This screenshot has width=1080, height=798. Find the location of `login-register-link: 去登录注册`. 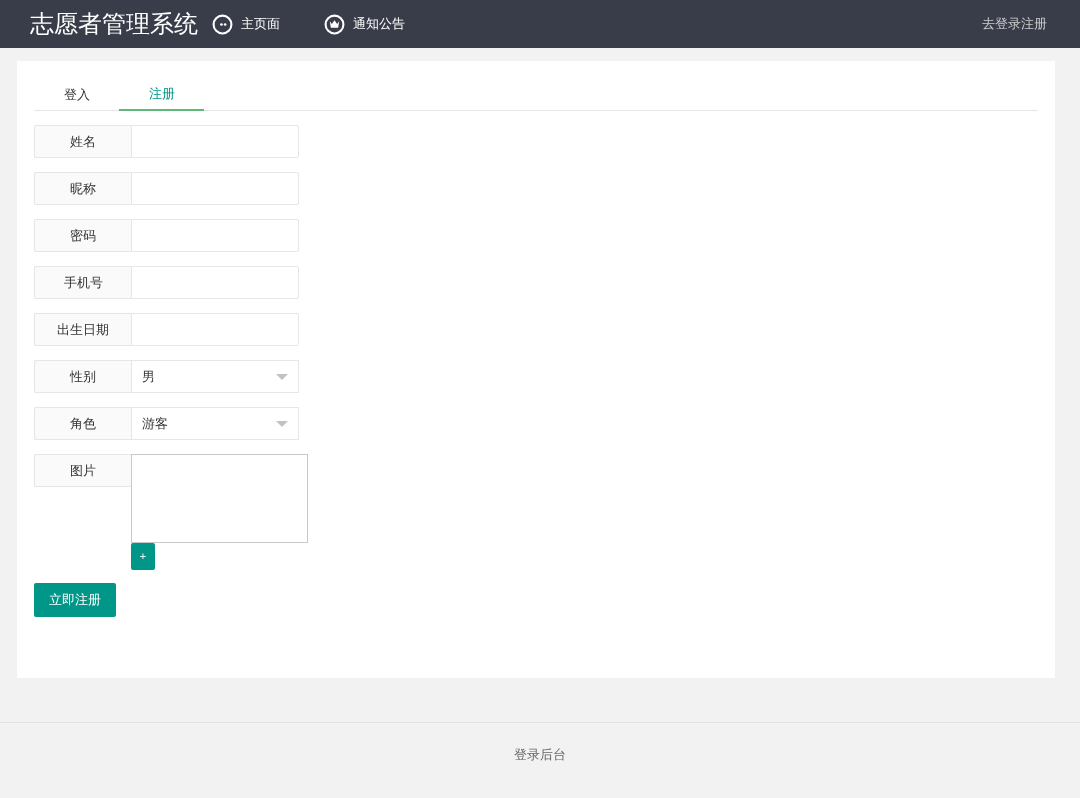

login-register-link: 去登录注册 is located at coordinates (1014, 24).